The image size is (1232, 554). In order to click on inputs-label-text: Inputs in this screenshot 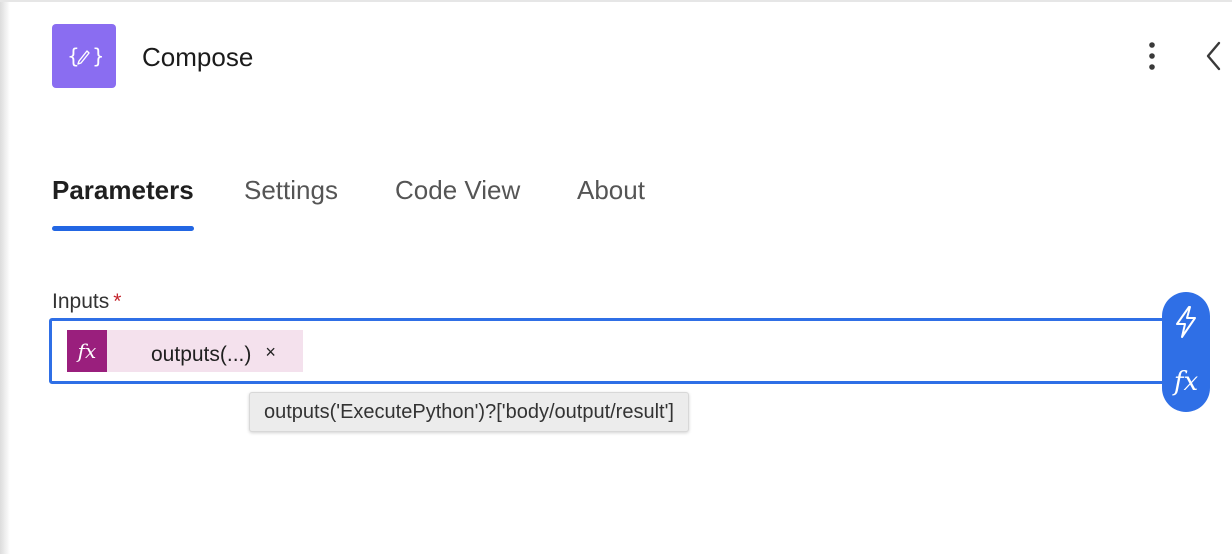, I will do `click(81, 301)`.